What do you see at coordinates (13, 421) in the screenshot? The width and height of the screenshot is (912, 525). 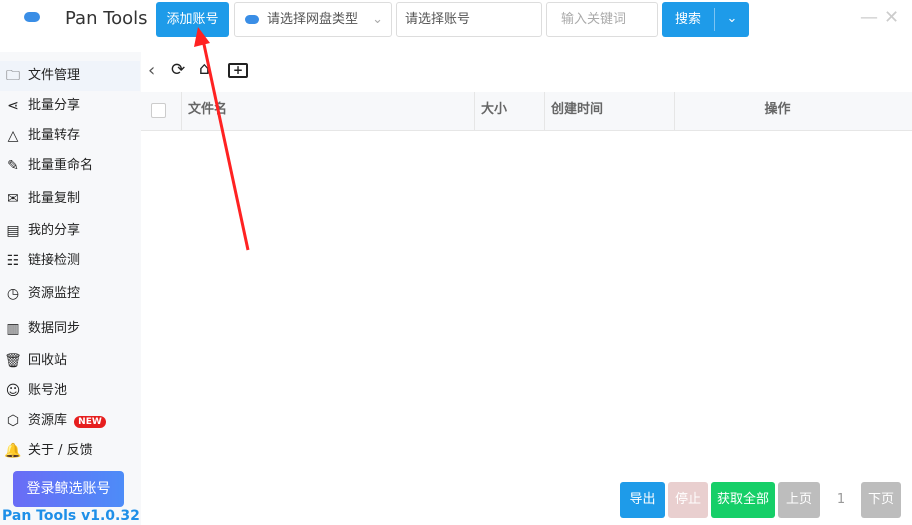 I see `library-icon: ⬡` at bounding box center [13, 421].